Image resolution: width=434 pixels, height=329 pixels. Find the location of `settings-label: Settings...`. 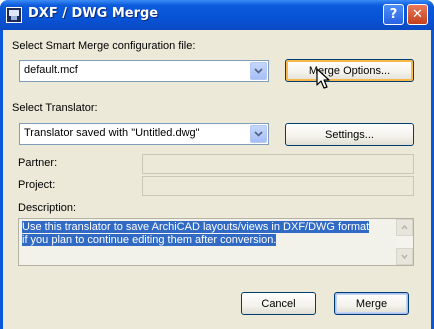

settings-label: Settings... is located at coordinates (349, 134).